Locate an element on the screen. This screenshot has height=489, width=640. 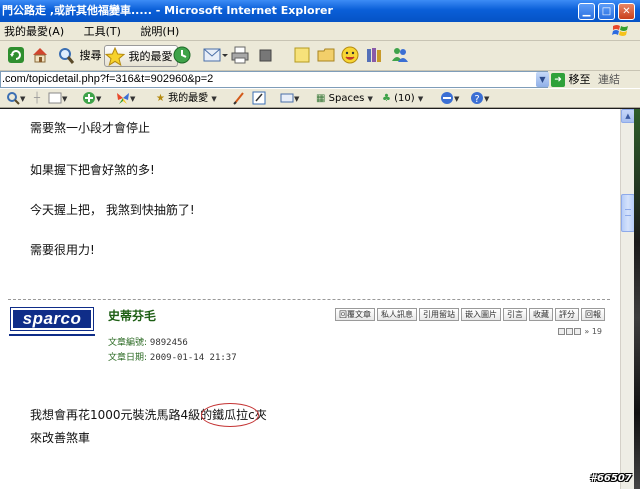
history-button is located at coordinates (182, 56).